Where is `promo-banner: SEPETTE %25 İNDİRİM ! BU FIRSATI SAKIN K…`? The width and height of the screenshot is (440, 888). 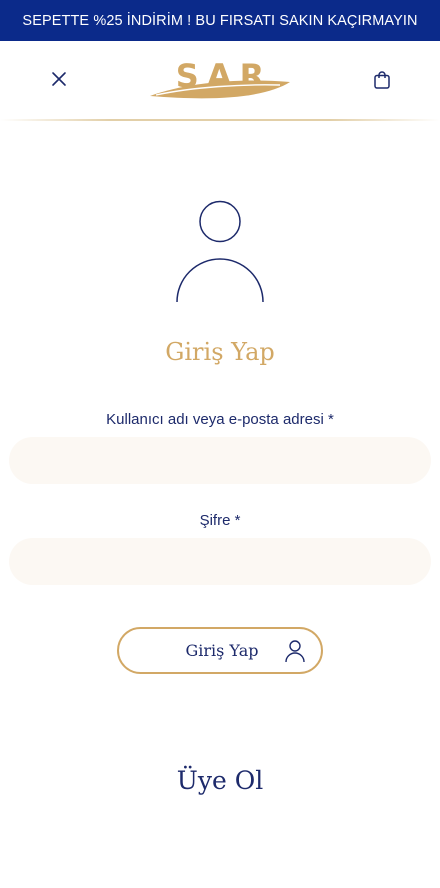 promo-banner: SEPETTE %25 İNDİRİM ! BU FIRSATI SAKIN K… is located at coordinates (220, 20).